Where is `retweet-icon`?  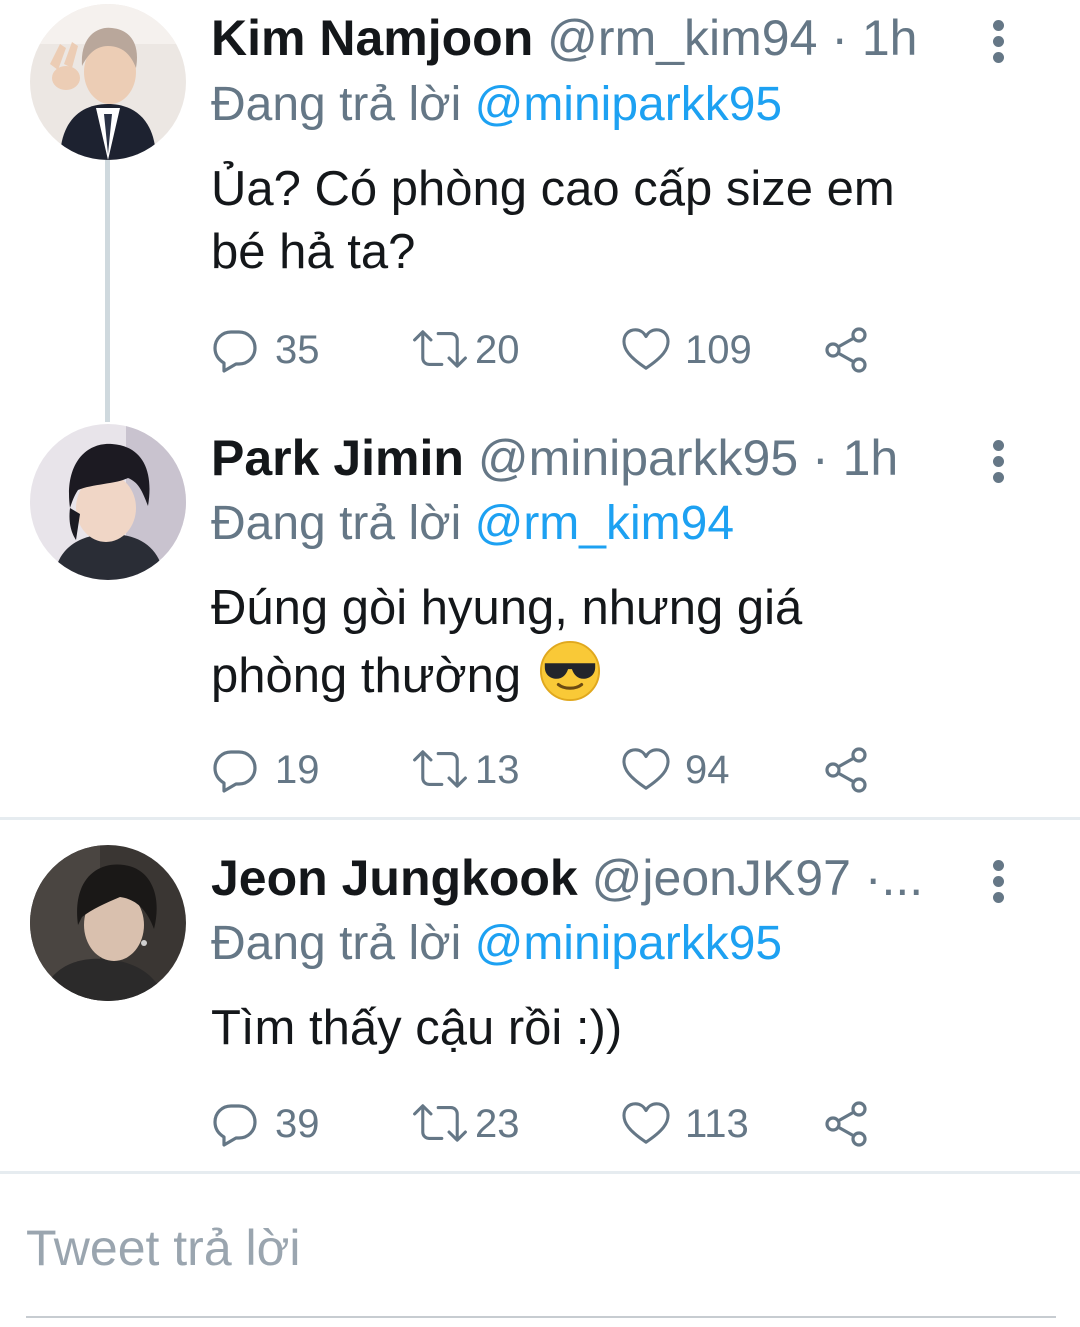
retweet-icon is located at coordinates (440, 1123).